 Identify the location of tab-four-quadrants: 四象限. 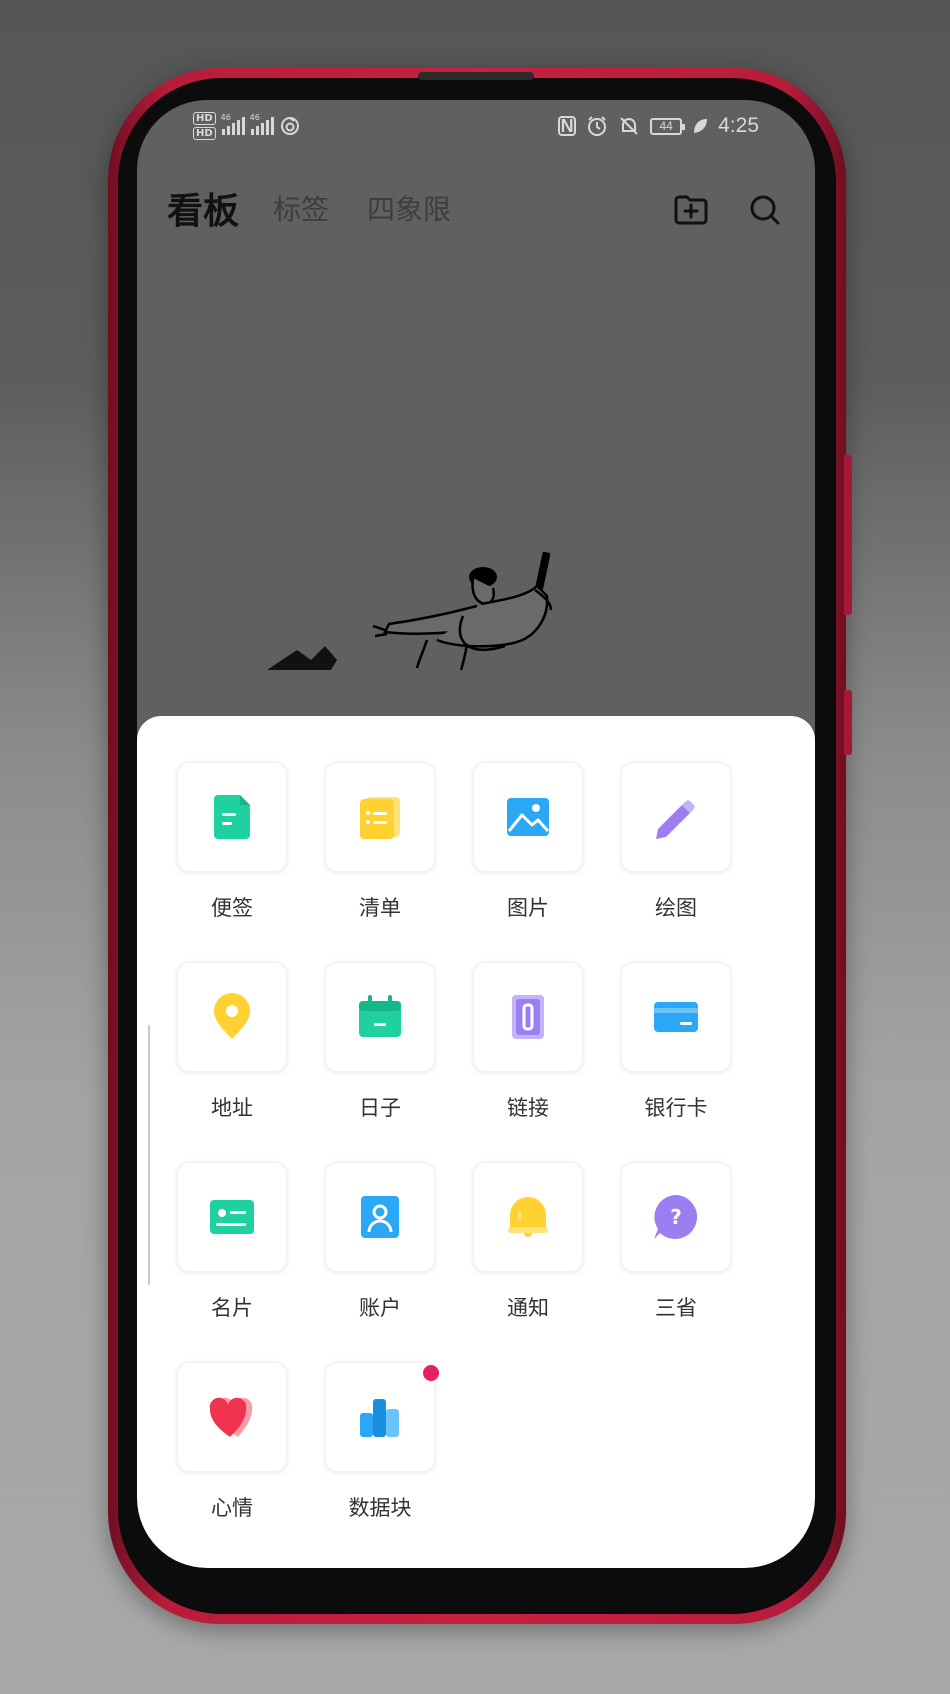
(409, 208).